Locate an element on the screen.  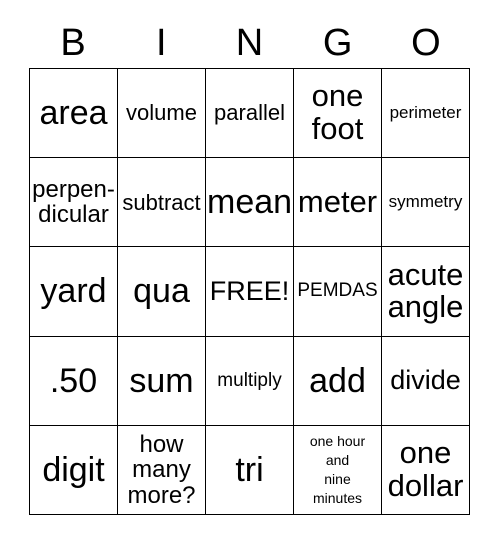
bingo-cell-label: how many more? is located at coordinates (161, 469).